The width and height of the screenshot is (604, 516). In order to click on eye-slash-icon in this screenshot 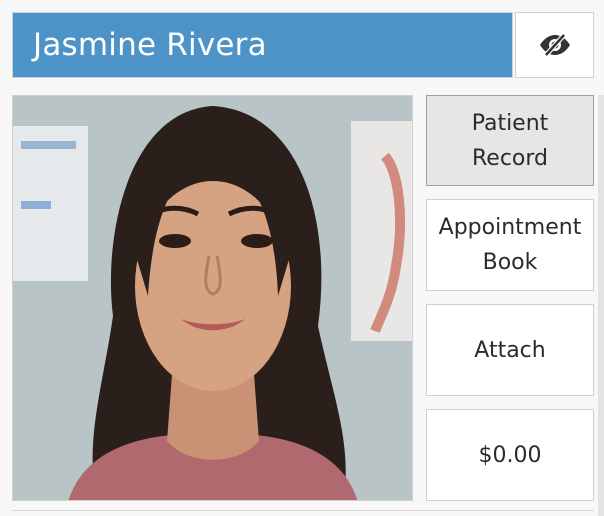, I will do `click(554, 45)`.